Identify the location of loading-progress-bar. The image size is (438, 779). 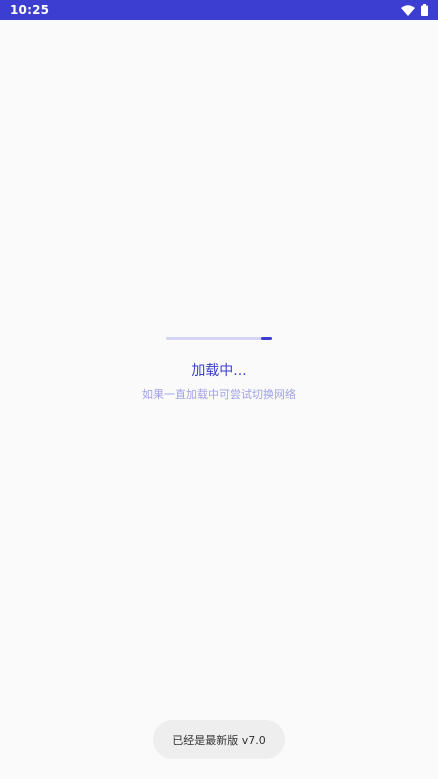
(219, 338).